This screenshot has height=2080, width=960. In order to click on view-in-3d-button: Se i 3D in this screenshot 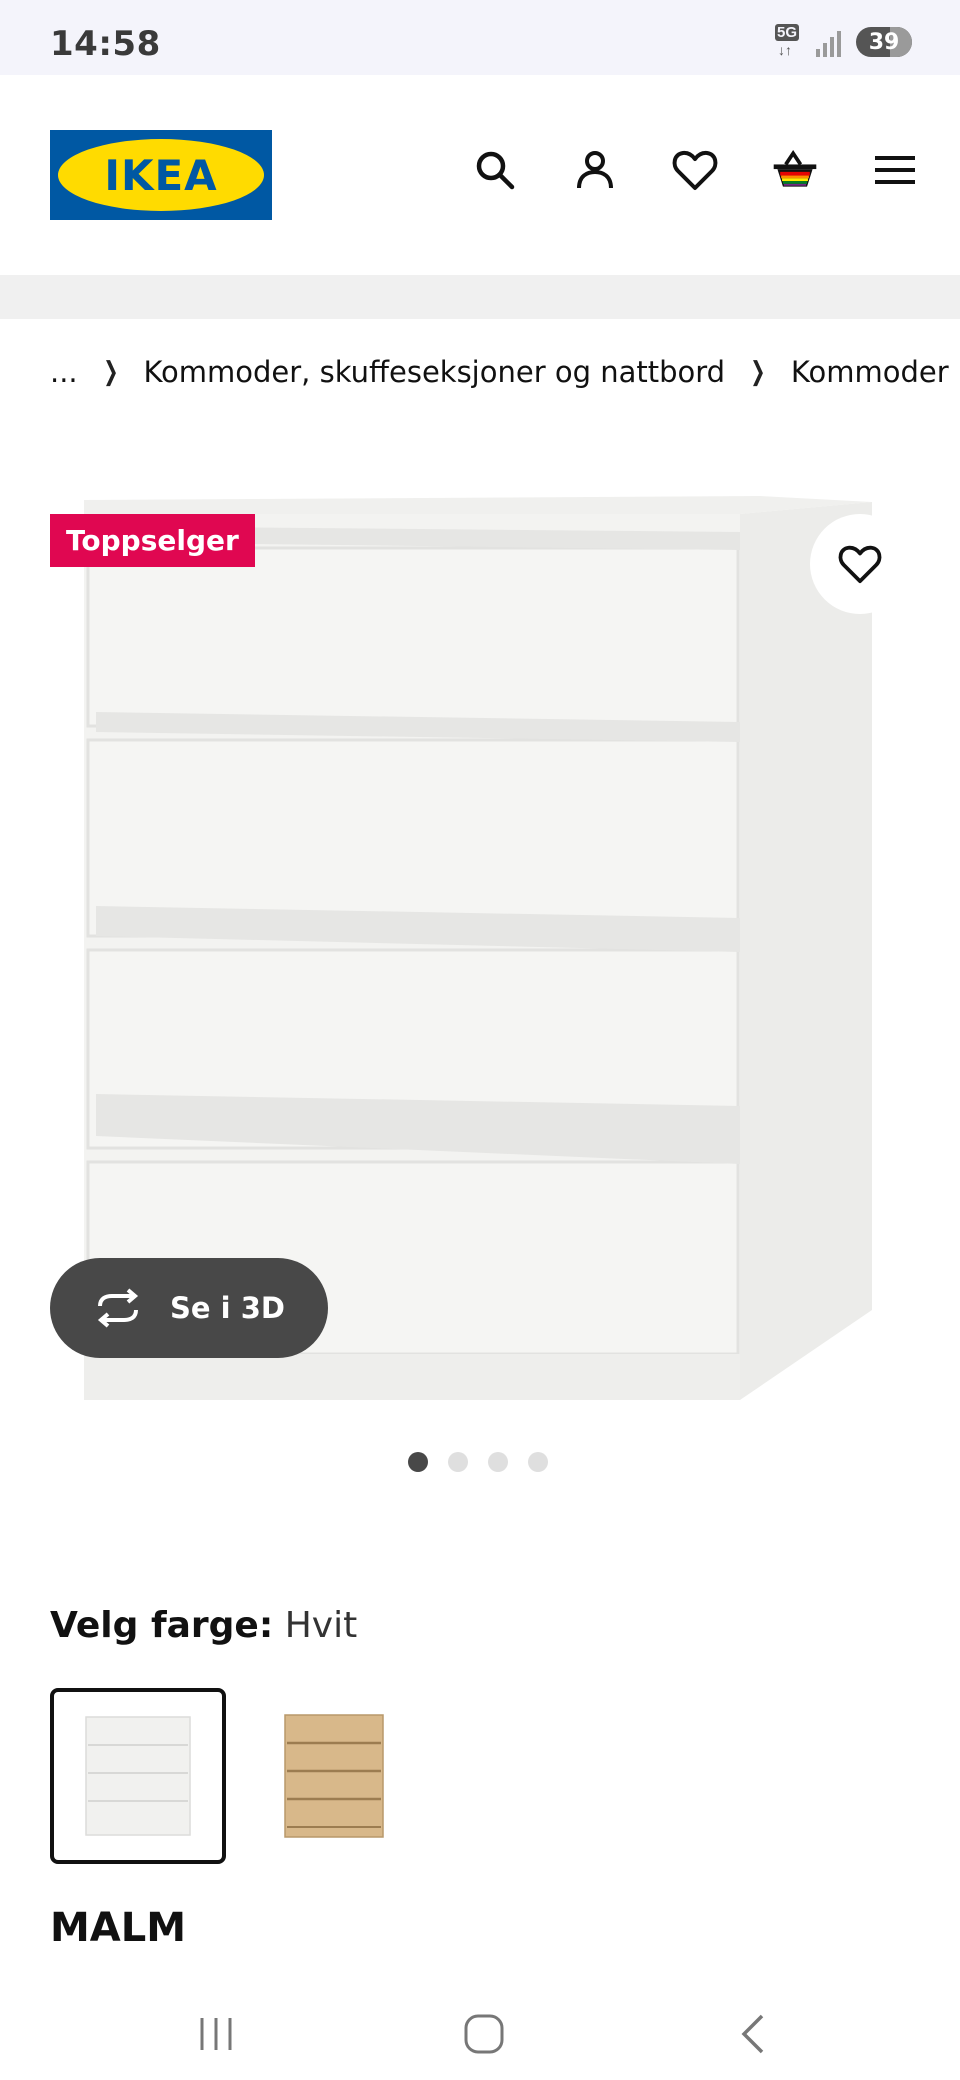, I will do `click(189, 1308)`.